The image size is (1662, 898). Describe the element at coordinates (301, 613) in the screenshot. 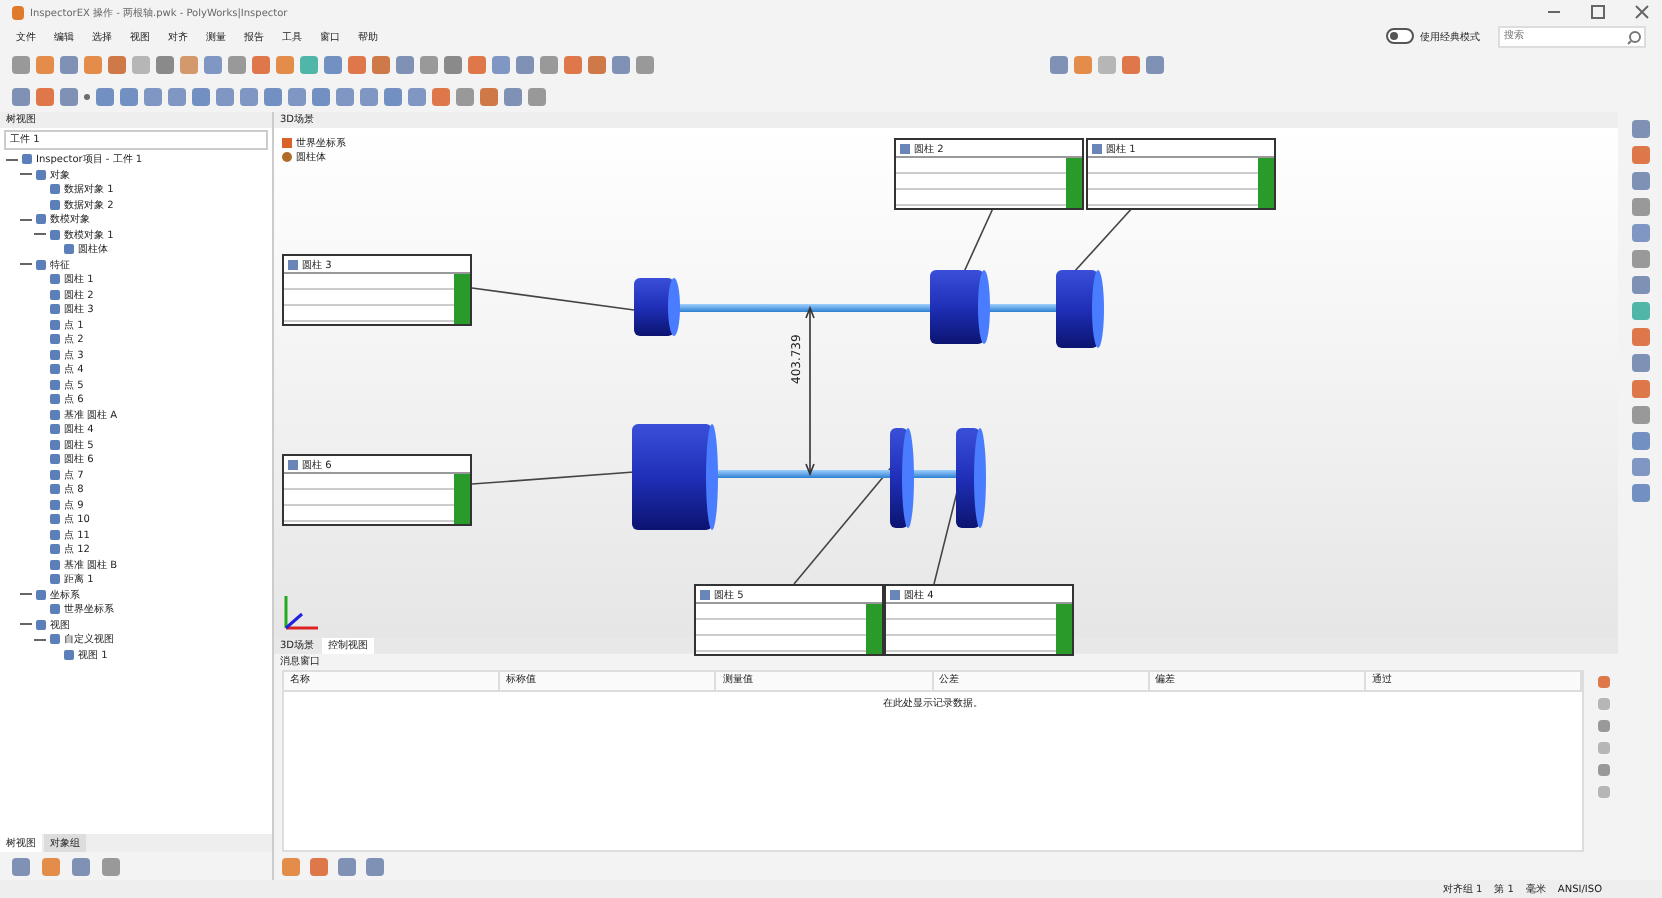

I see `axis-triad-drawing` at that location.